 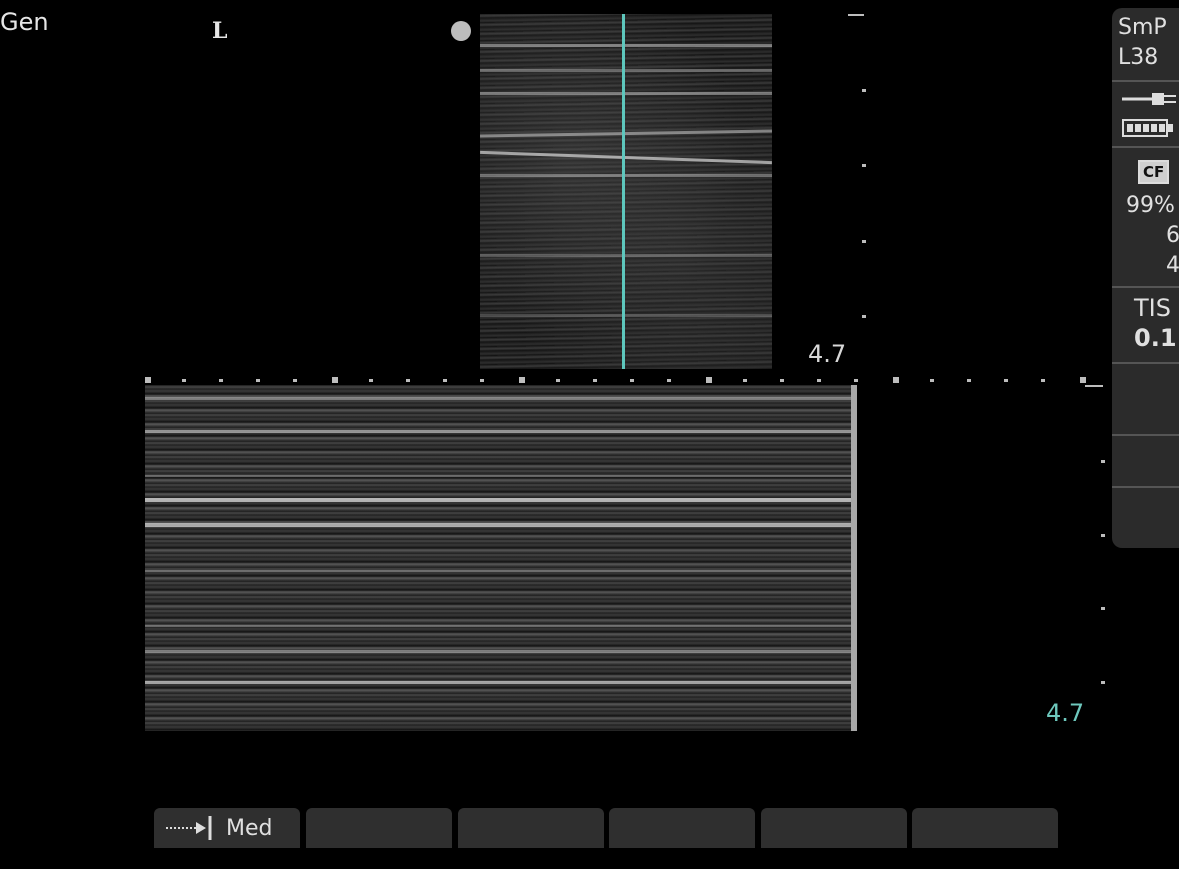 I want to click on preset-label: Gen, so click(x=24, y=22).